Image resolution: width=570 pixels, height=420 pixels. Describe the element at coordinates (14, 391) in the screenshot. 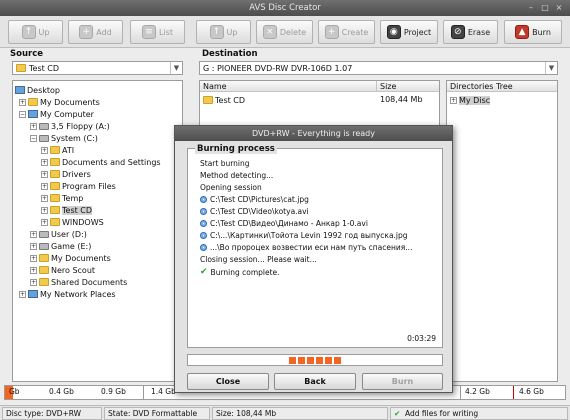

I see `ruler-tick: Gb` at that location.